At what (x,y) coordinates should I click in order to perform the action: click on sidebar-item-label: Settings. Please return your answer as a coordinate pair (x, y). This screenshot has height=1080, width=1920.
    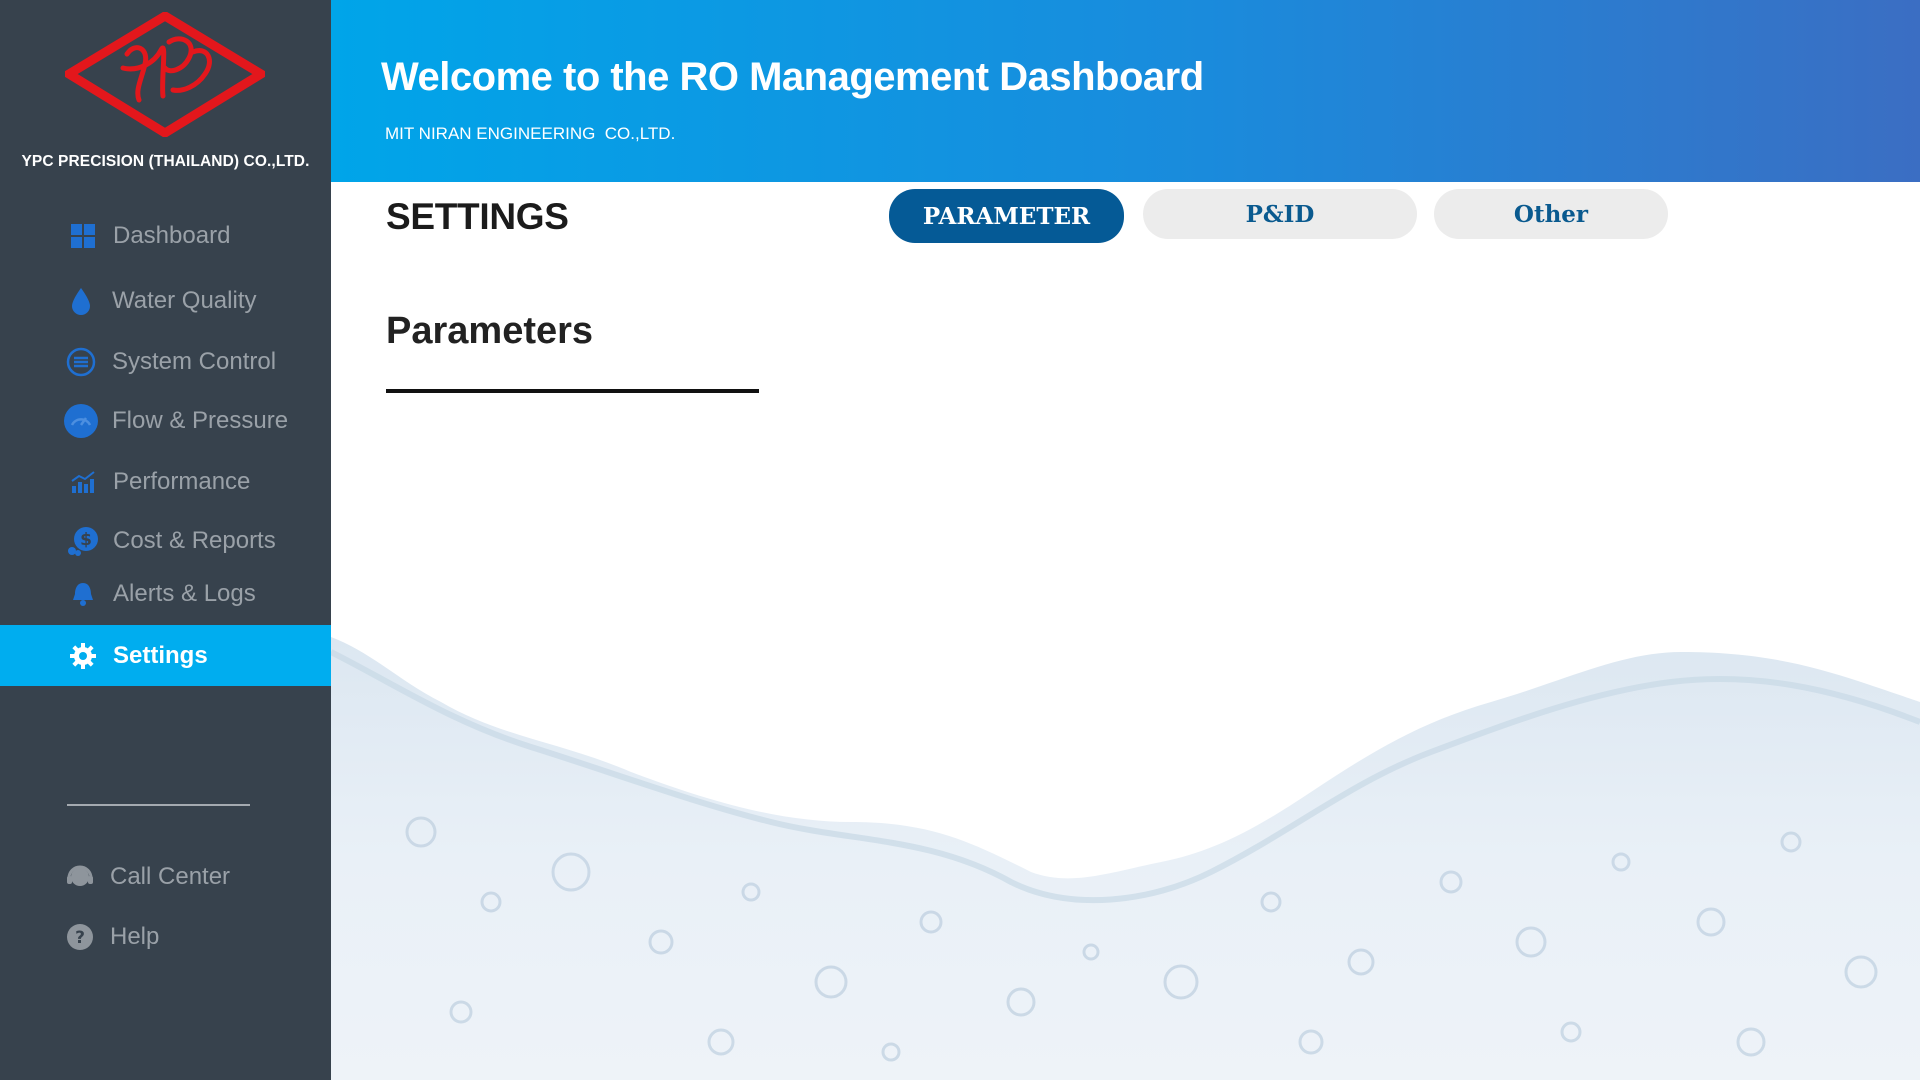
    Looking at the image, I should click on (160, 655).